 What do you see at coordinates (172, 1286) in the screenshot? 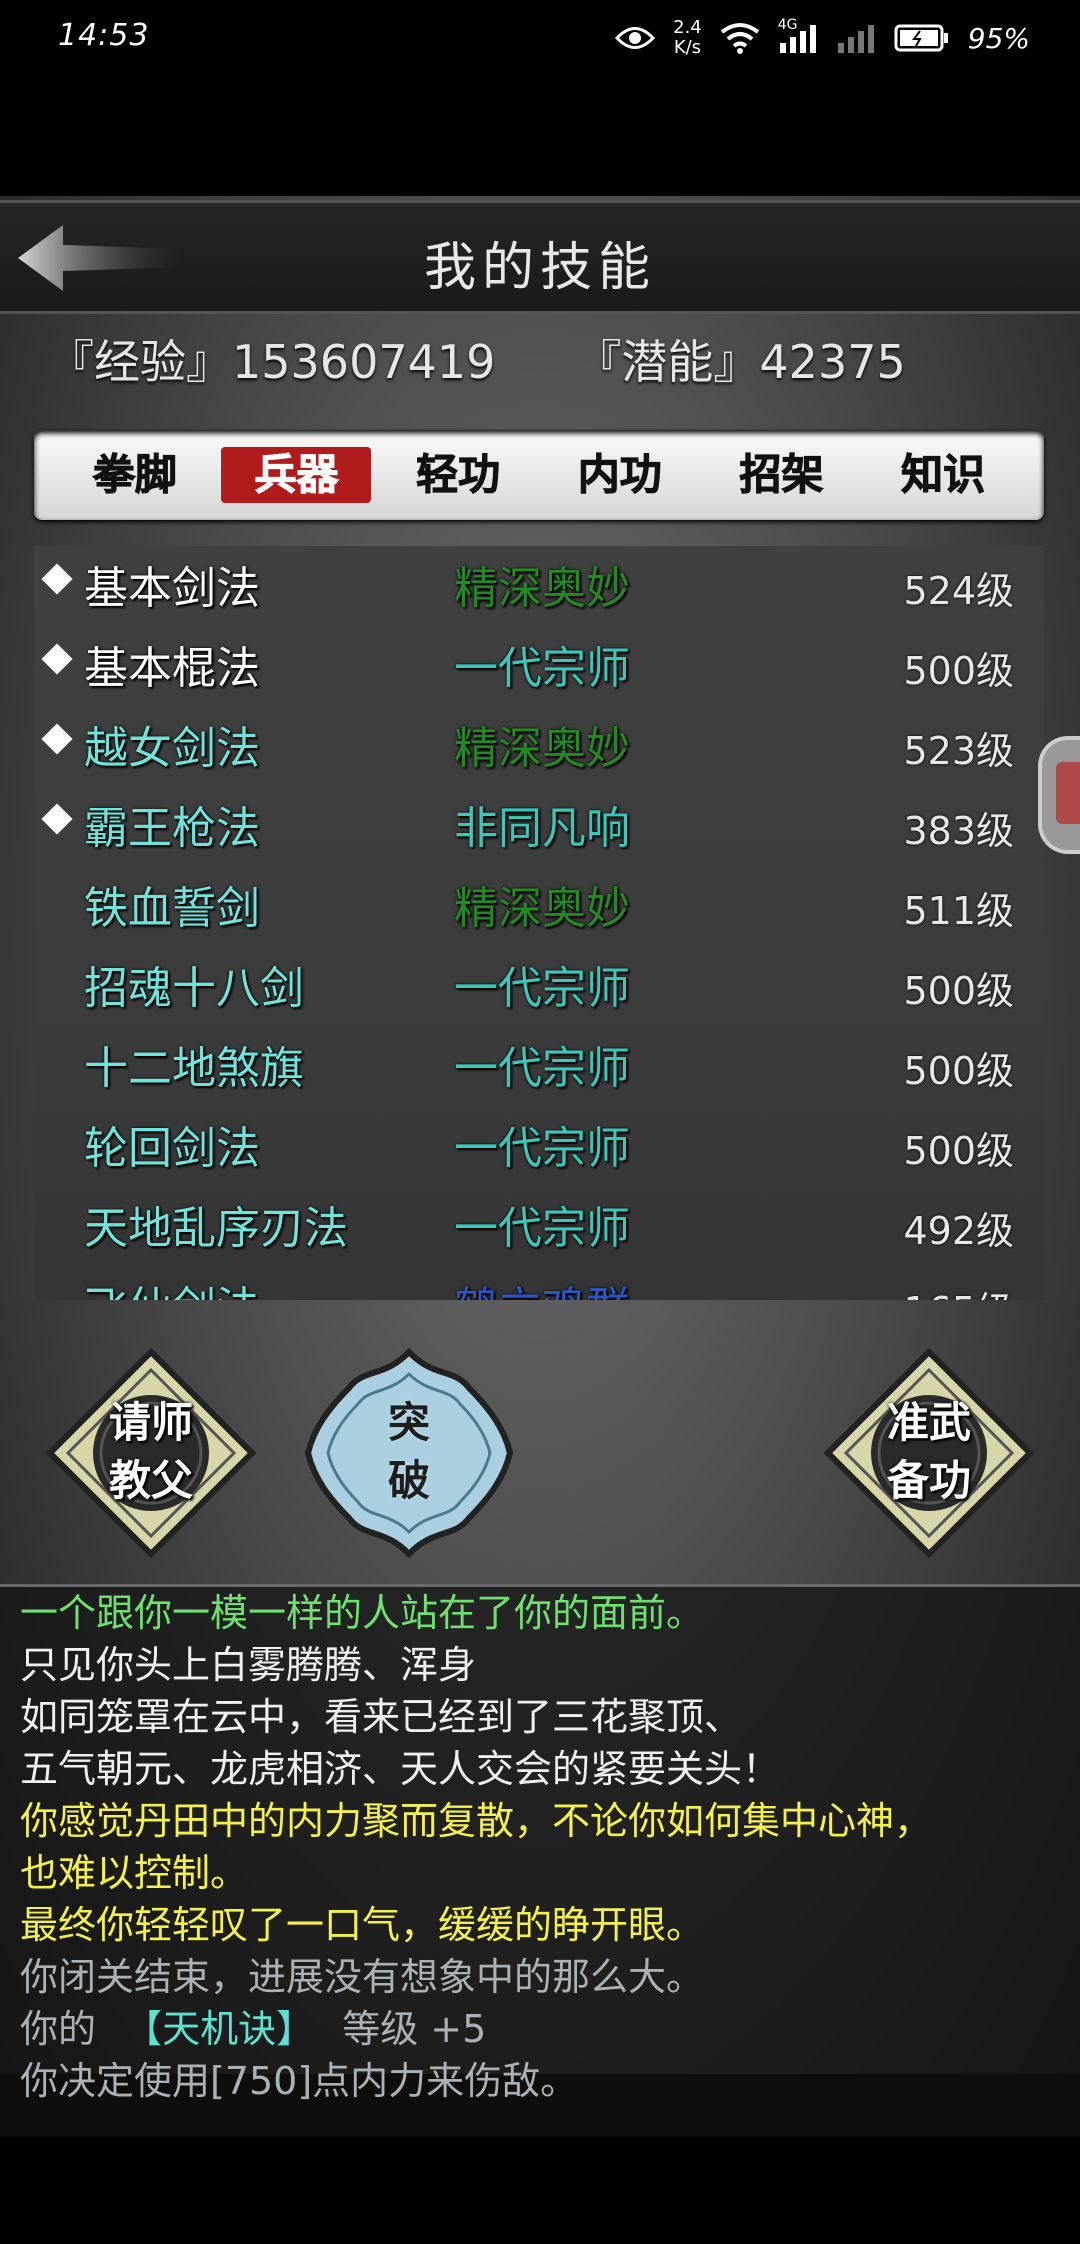
I see `skill-name: 飞仙剑法` at bounding box center [172, 1286].